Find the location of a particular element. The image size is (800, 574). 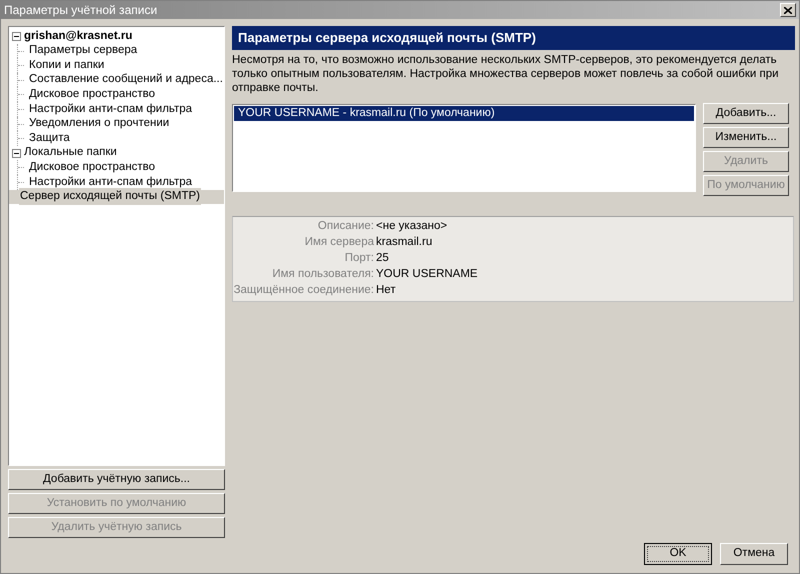

detail-value: <не указано> is located at coordinates (412, 226).